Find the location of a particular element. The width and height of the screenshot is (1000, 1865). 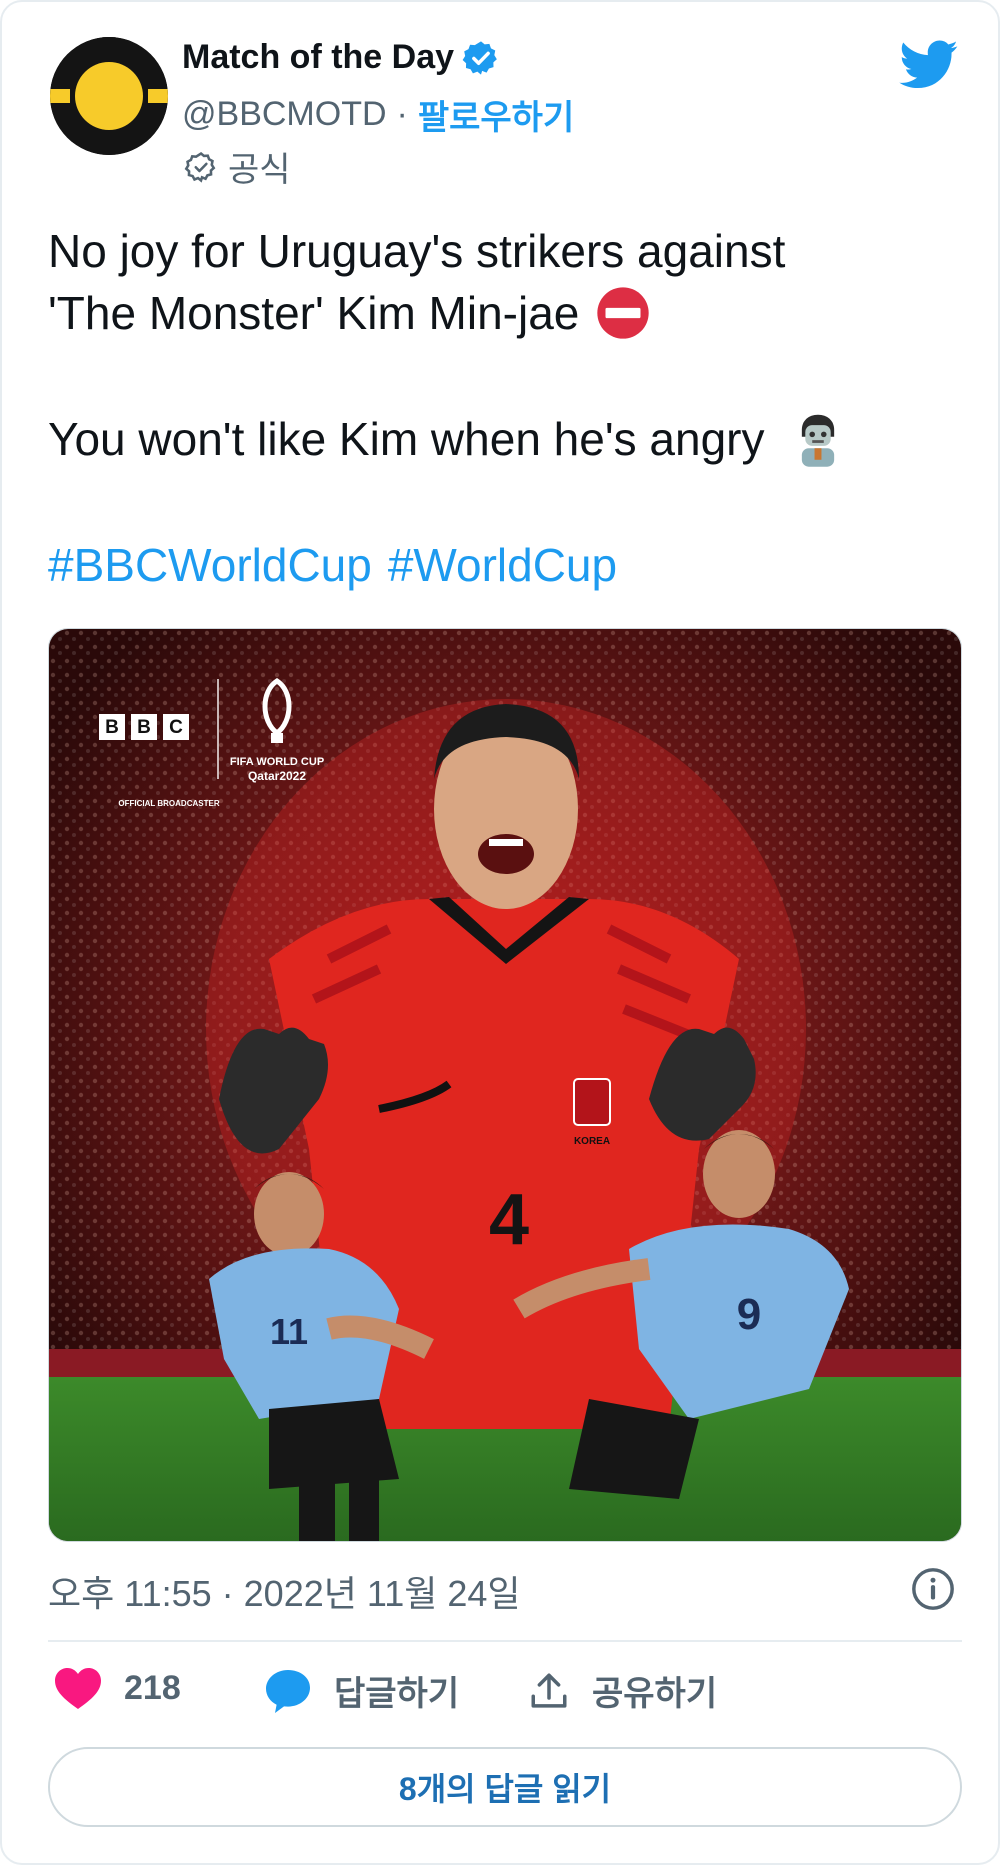

share-label: 공유하기 is located at coordinates (655, 1694).